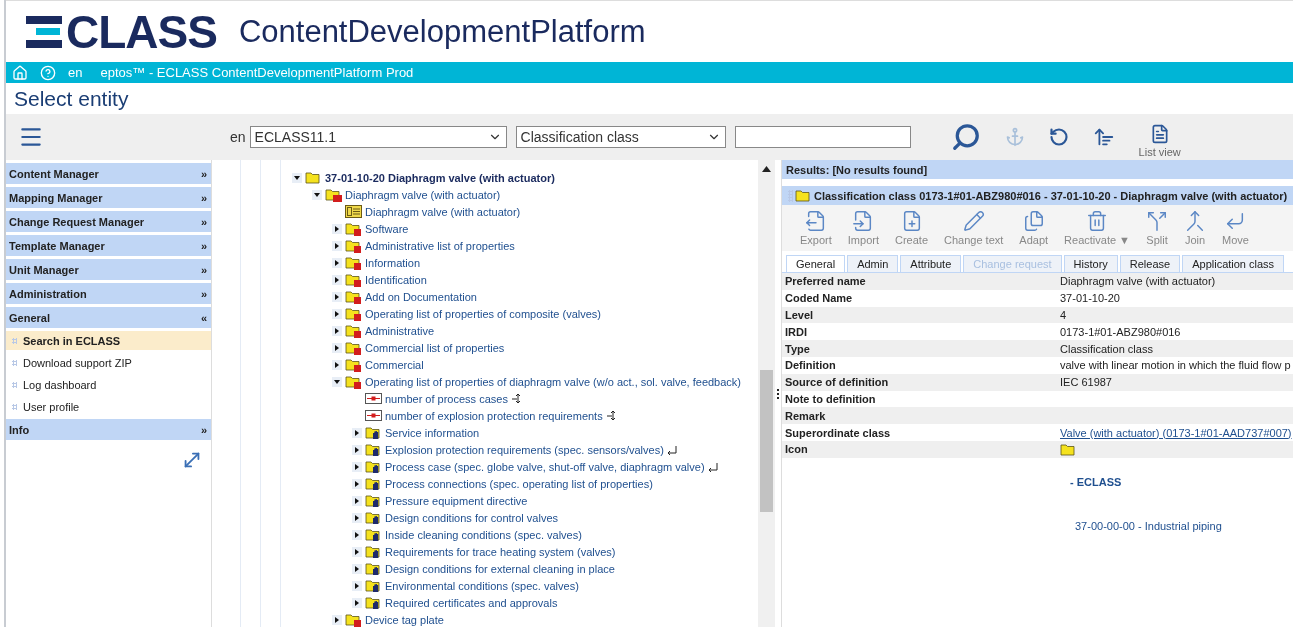 This screenshot has width=1293, height=627. What do you see at coordinates (471, 602) in the screenshot?
I see `tree-item: Required certificates and approvals` at bounding box center [471, 602].